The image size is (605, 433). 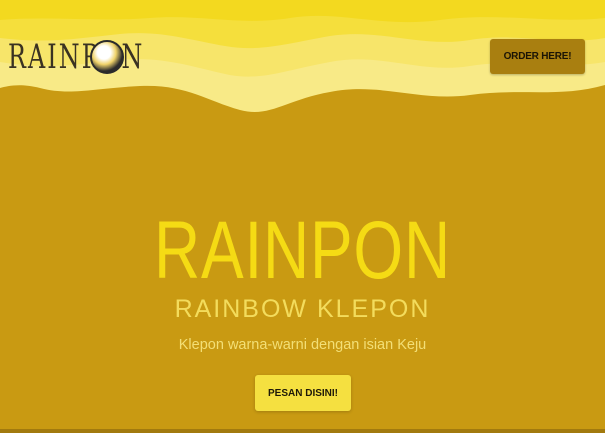 What do you see at coordinates (302, 431) in the screenshot?
I see `section-divider` at bounding box center [302, 431].